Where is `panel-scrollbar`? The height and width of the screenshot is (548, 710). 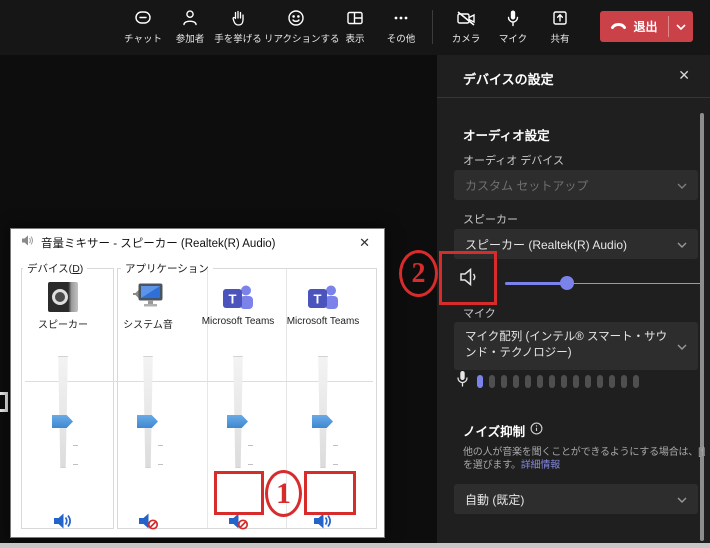 panel-scrollbar is located at coordinates (702, 327).